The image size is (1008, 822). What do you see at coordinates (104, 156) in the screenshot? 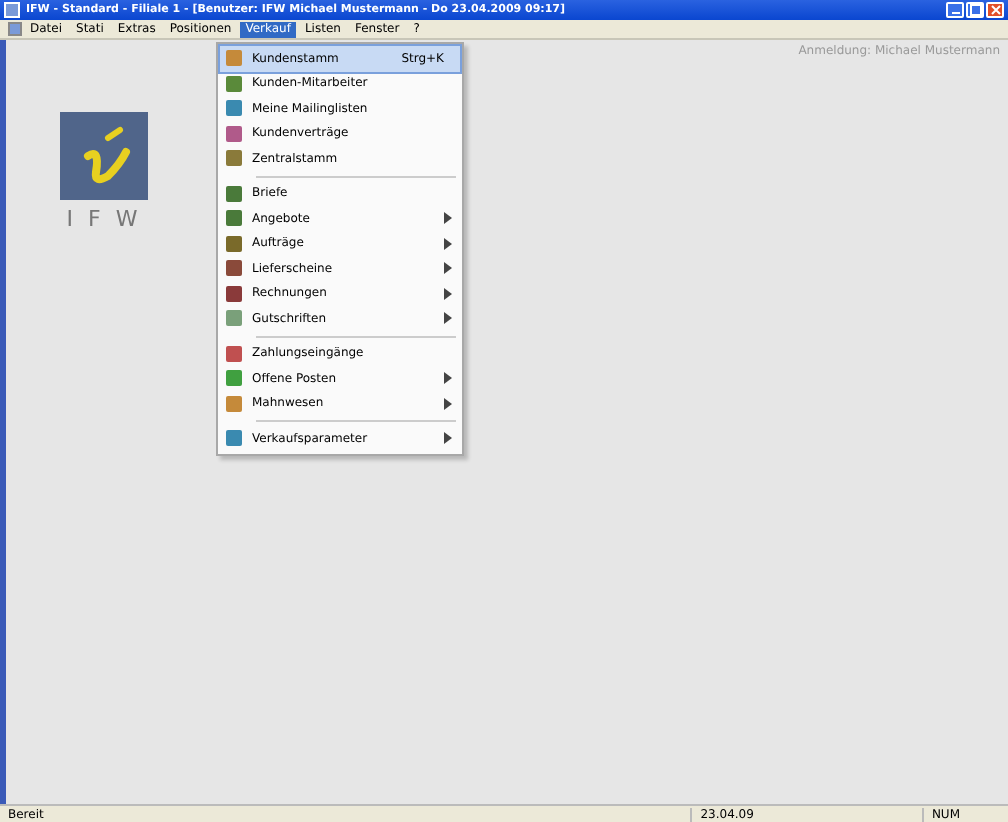
I see `logo-icon` at bounding box center [104, 156].